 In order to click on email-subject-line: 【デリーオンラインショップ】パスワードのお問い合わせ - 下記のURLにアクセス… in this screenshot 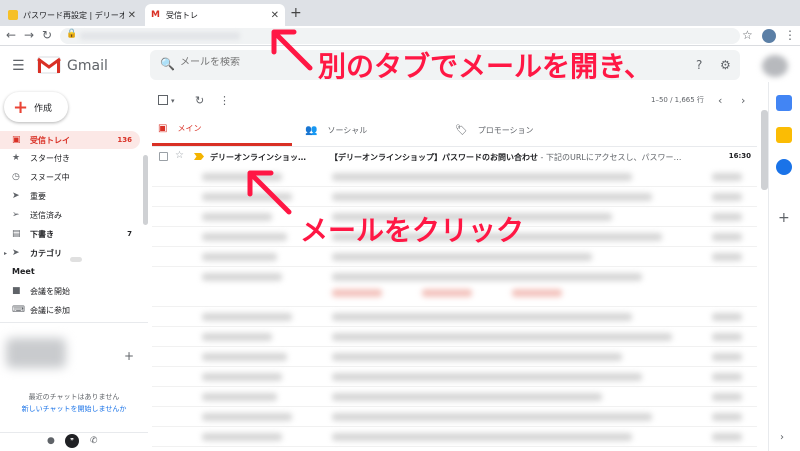, I will do `click(515, 157)`.